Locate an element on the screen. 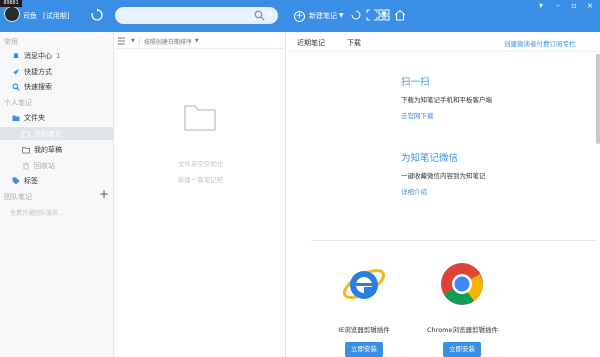 The width and height of the screenshot is (600, 357). close-icon: × is located at coordinates (590, 5).